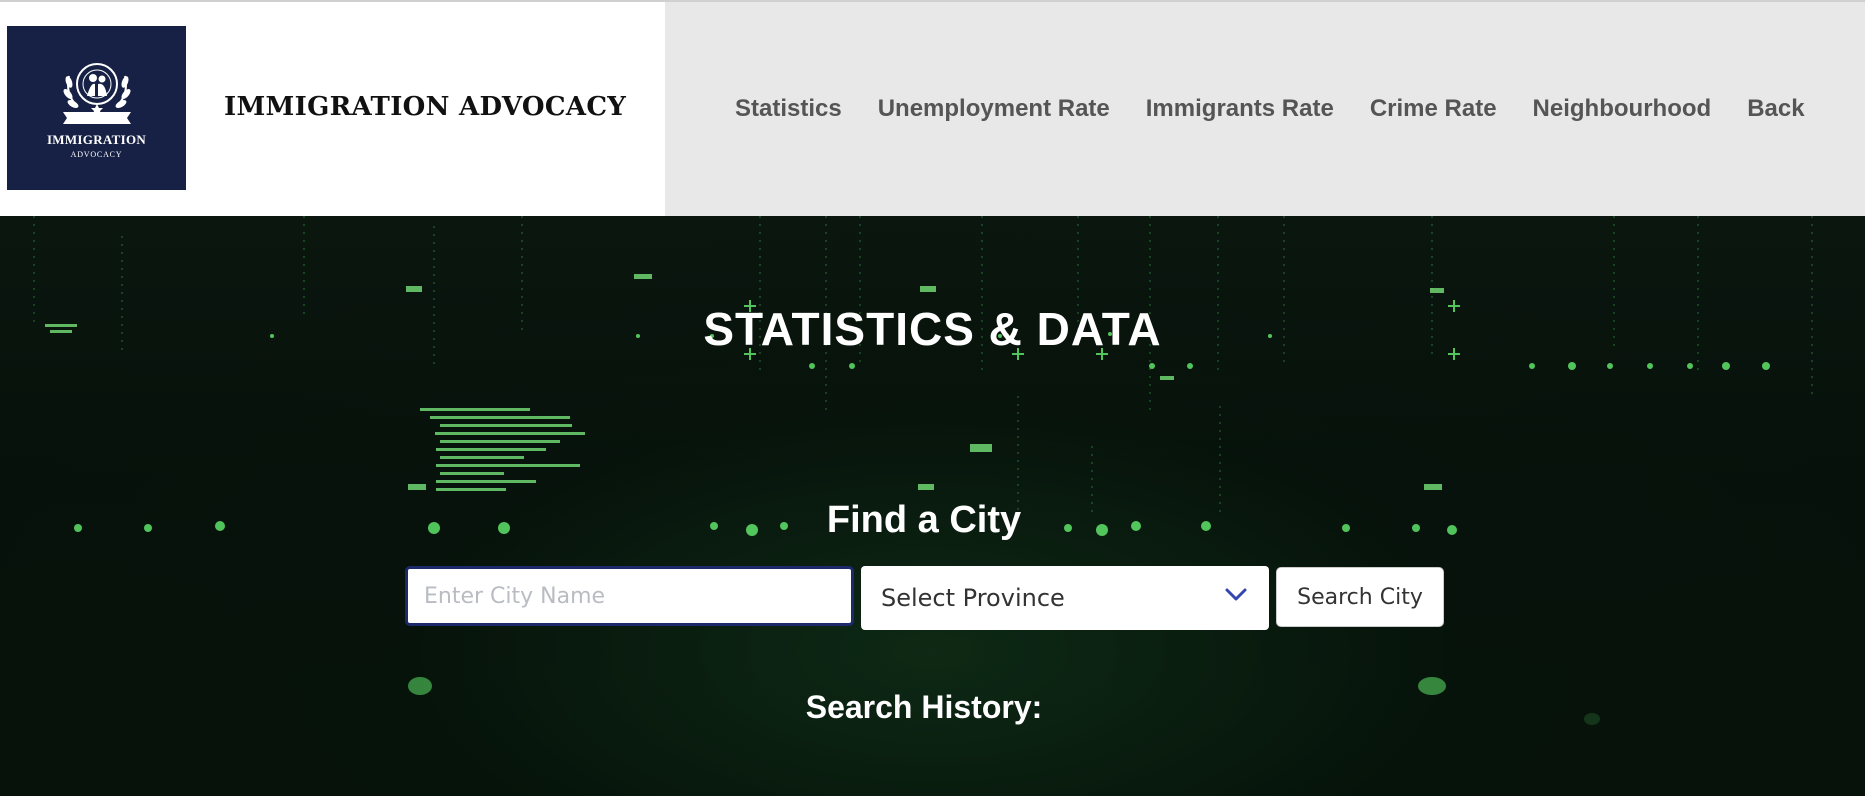  Describe the element at coordinates (1236, 594) in the screenshot. I see `chevron-down-icon` at that location.